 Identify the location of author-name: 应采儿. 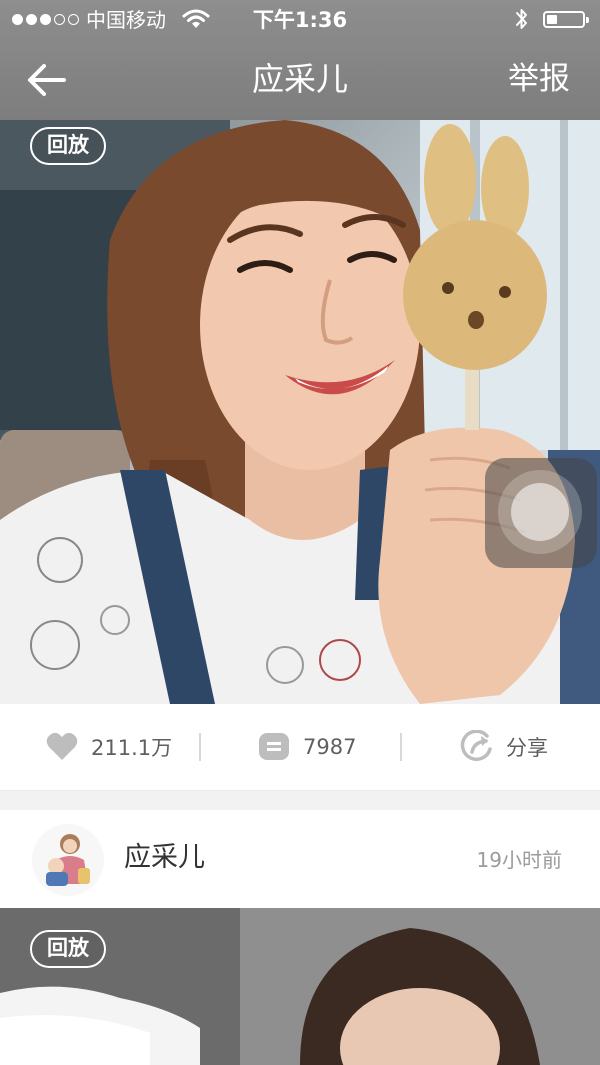
(164, 857).